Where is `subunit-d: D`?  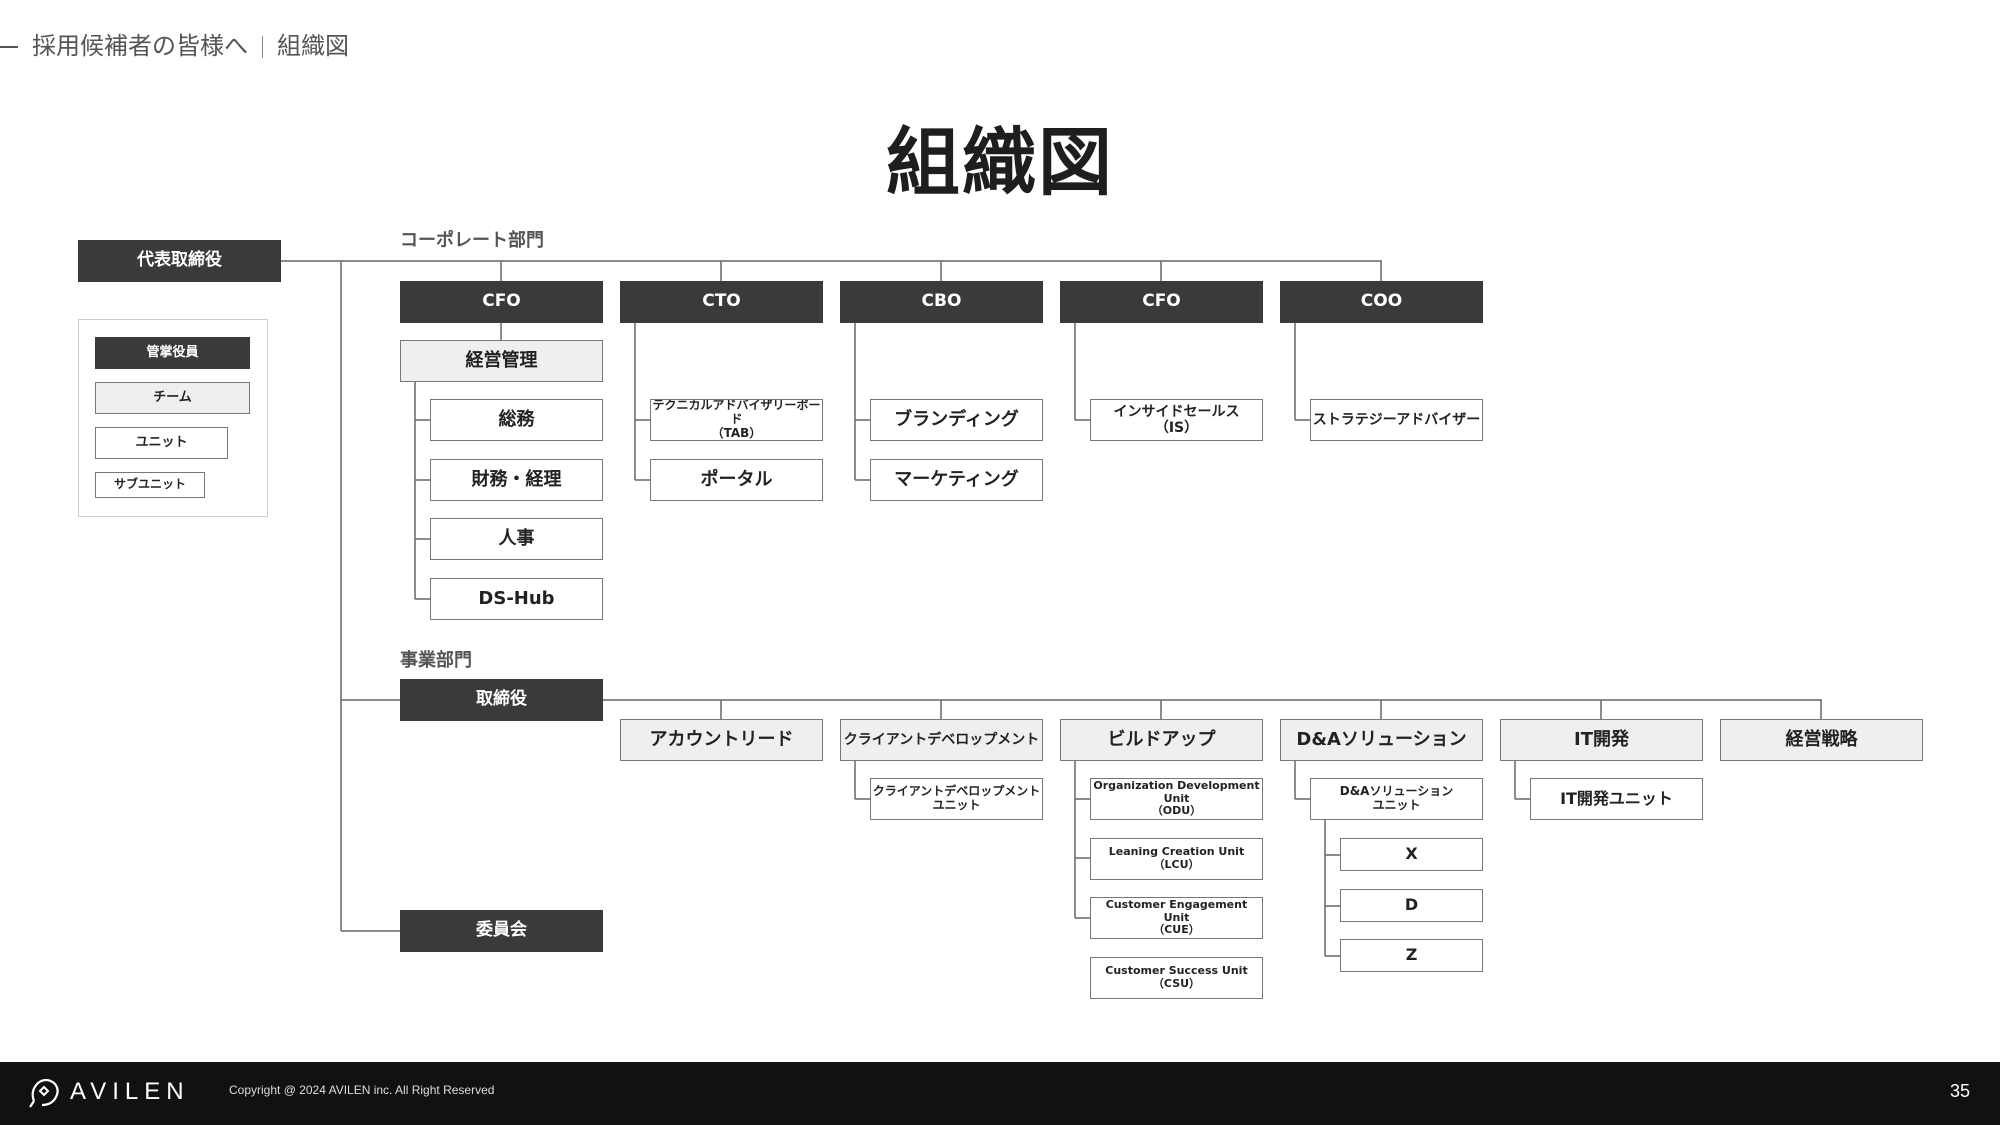
subunit-d: D is located at coordinates (1411, 905).